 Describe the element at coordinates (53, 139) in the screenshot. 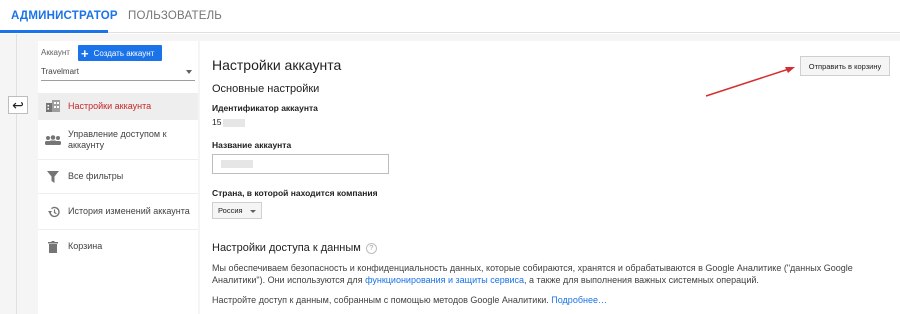

I see `people-icon` at that location.